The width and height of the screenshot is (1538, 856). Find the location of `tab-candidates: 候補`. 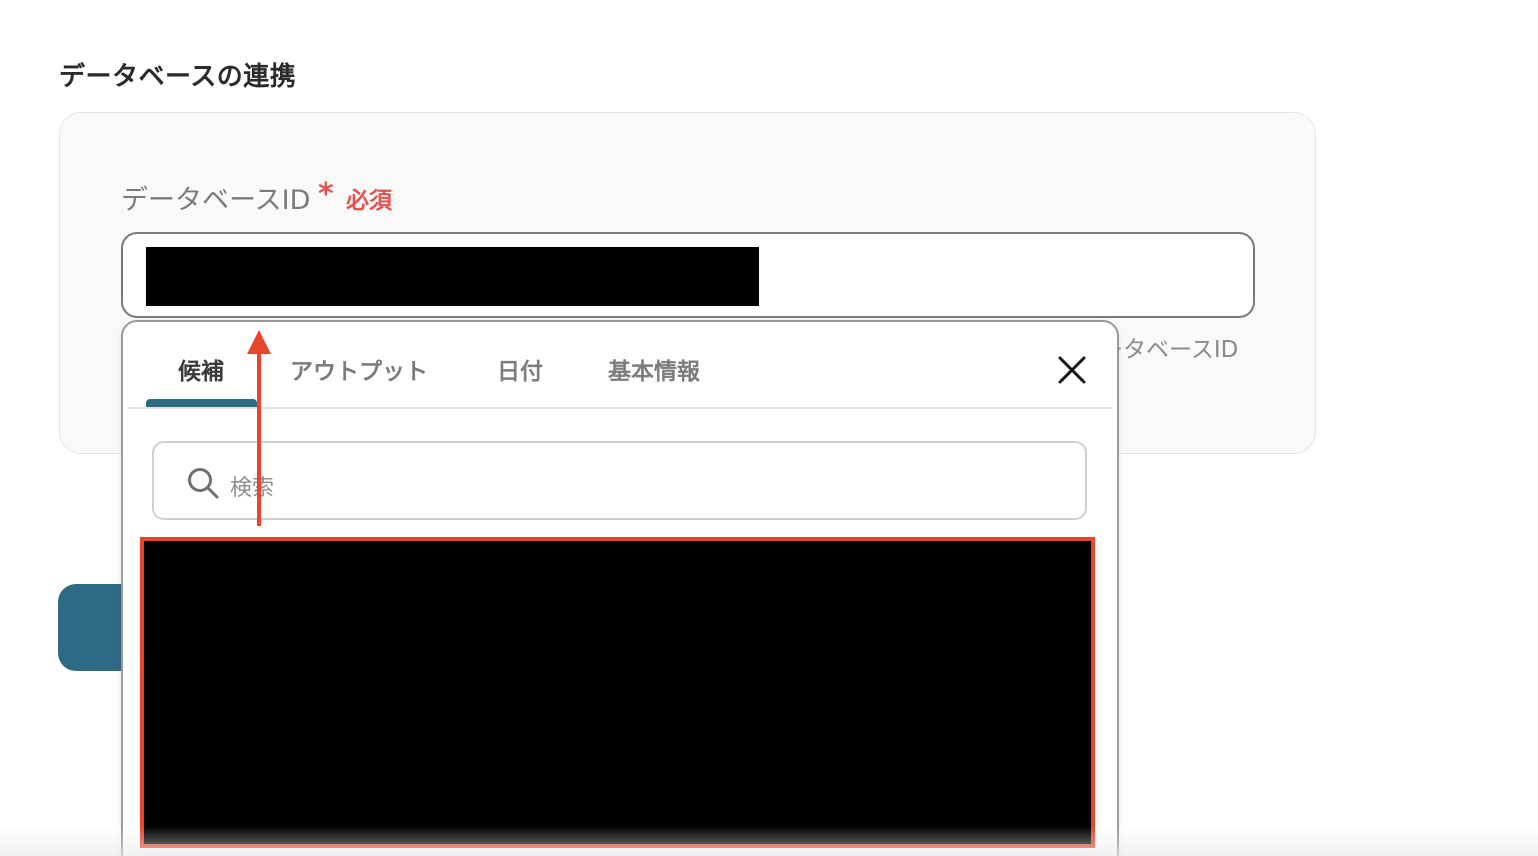

tab-candidates: 候補 is located at coordinates (201, 369).